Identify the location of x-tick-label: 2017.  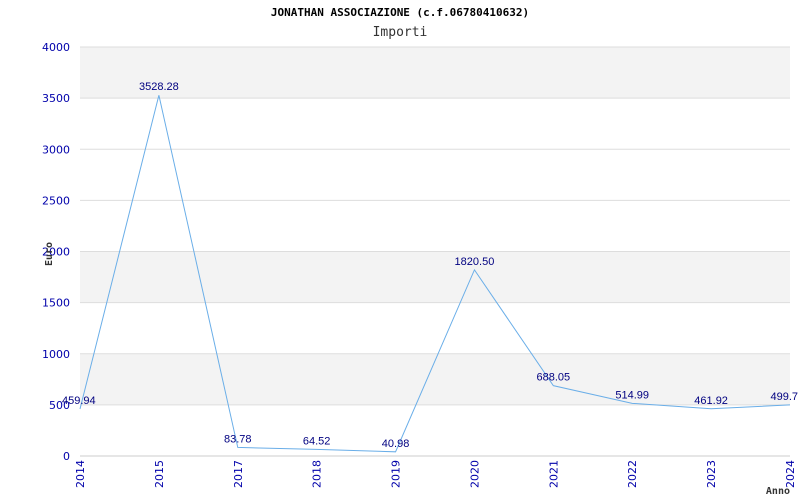
(238, 474).